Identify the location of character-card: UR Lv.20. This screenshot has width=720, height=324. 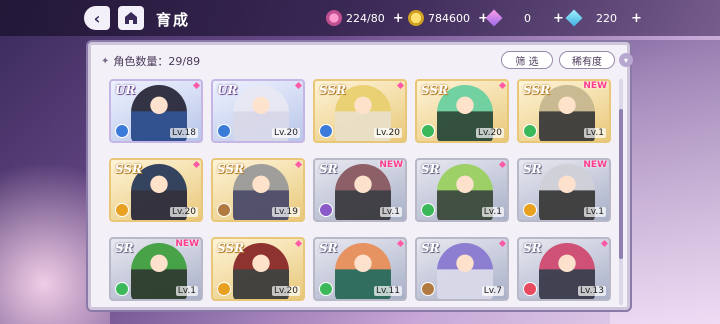
(258, 111).